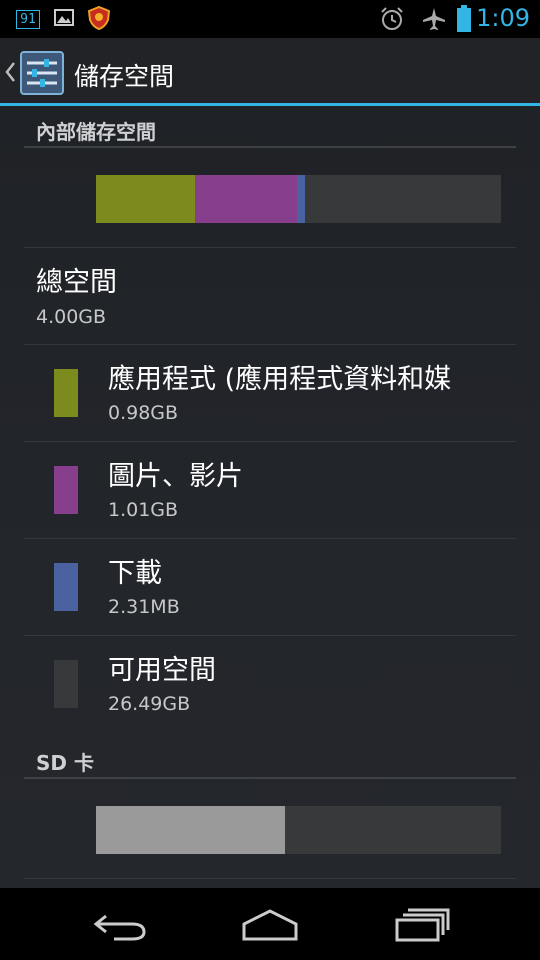 The height and width of the screenshot is (960, 540). I want to click on color-swatch-free, so click(66, 684).